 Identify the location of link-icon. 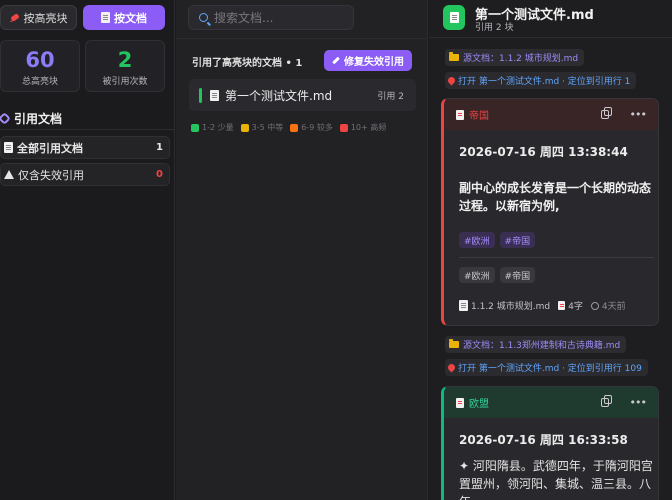
(5, 118).